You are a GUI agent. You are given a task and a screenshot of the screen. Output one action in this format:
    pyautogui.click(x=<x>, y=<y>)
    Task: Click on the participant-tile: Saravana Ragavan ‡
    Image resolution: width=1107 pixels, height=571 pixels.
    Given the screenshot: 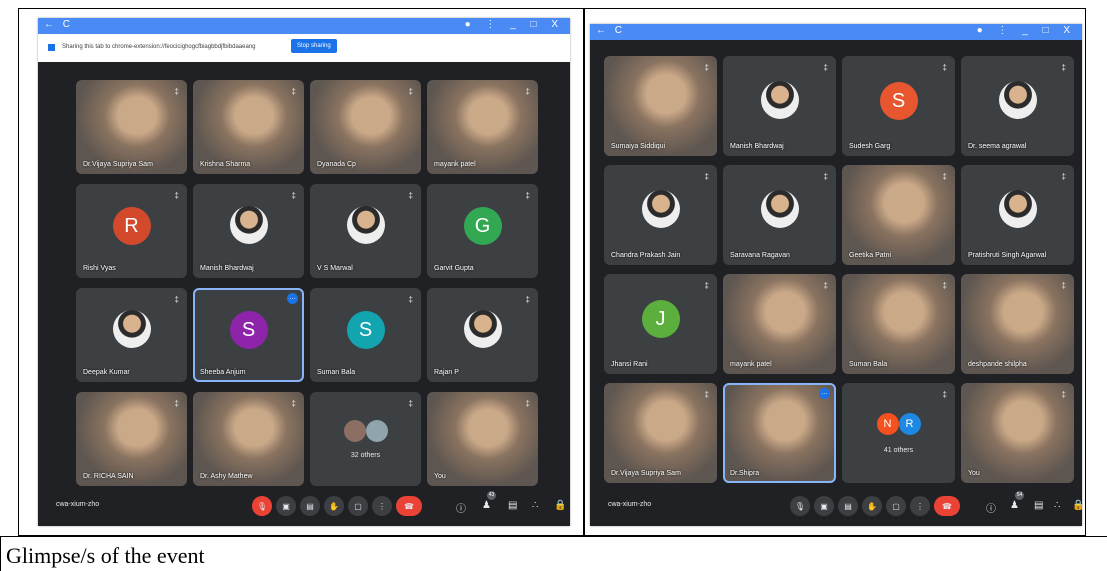 What is the action you would take?
    pyautogui.click(x=779, y=215)
    